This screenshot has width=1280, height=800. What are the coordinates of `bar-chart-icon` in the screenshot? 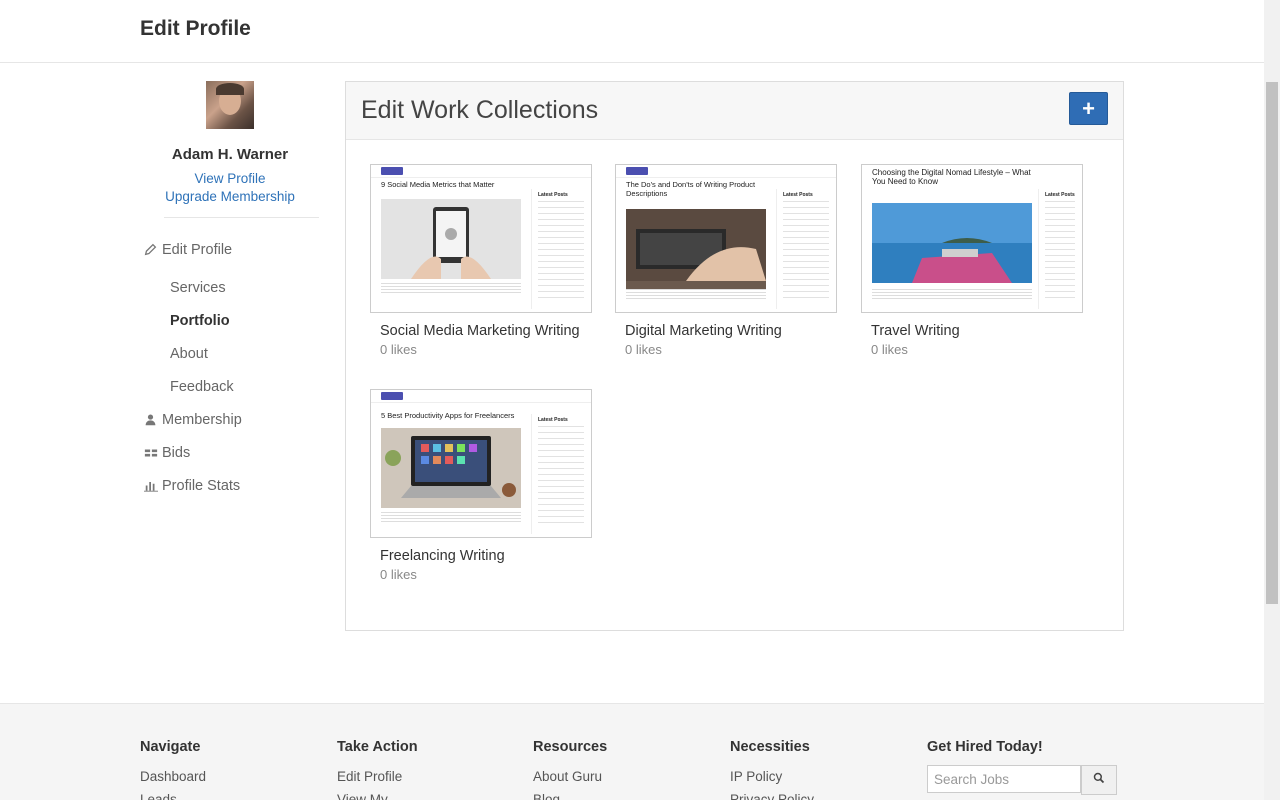 It's located at (153, 485).